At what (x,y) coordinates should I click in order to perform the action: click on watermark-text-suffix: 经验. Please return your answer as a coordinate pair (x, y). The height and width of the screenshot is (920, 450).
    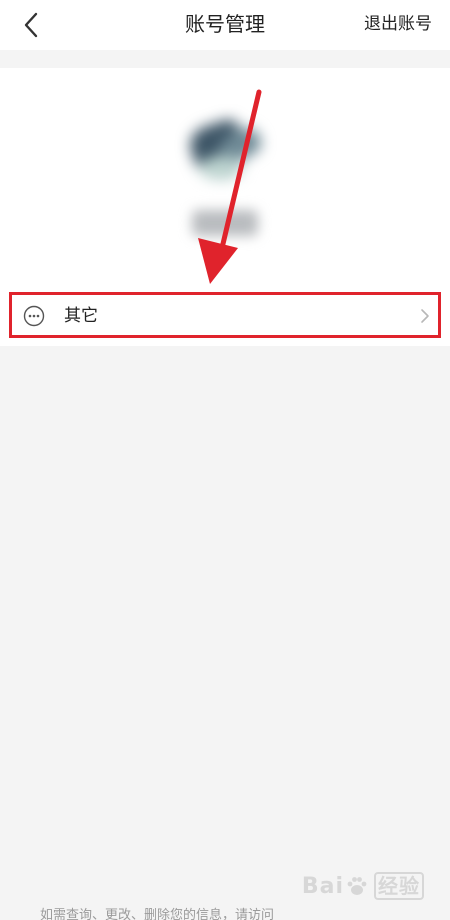
    Looking at the image, I should click on (399, 886).